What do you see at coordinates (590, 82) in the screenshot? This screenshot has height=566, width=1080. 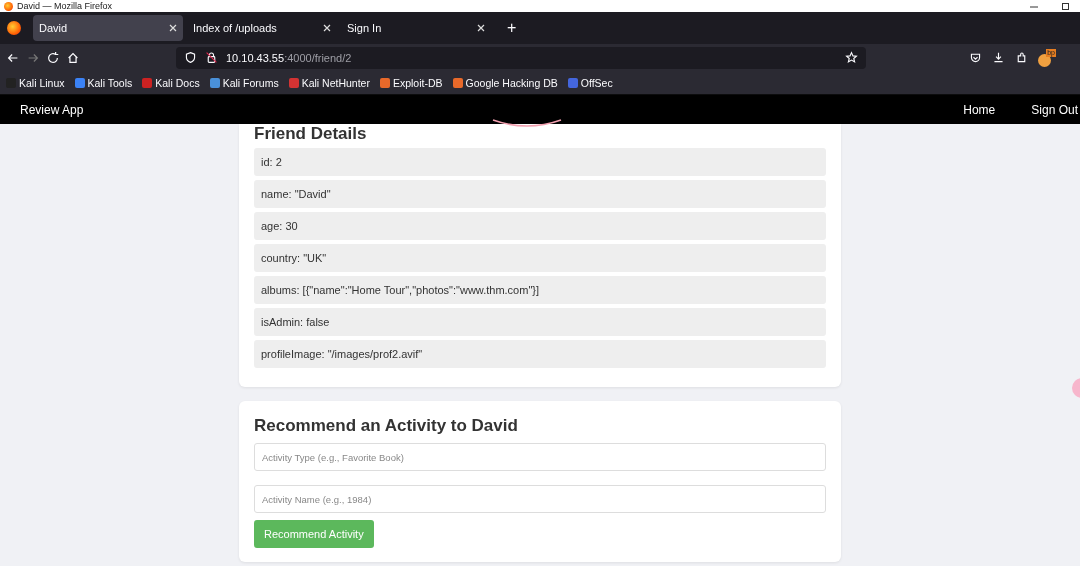 I see `bookmark: OffSec` at bounding box center [590, 82].